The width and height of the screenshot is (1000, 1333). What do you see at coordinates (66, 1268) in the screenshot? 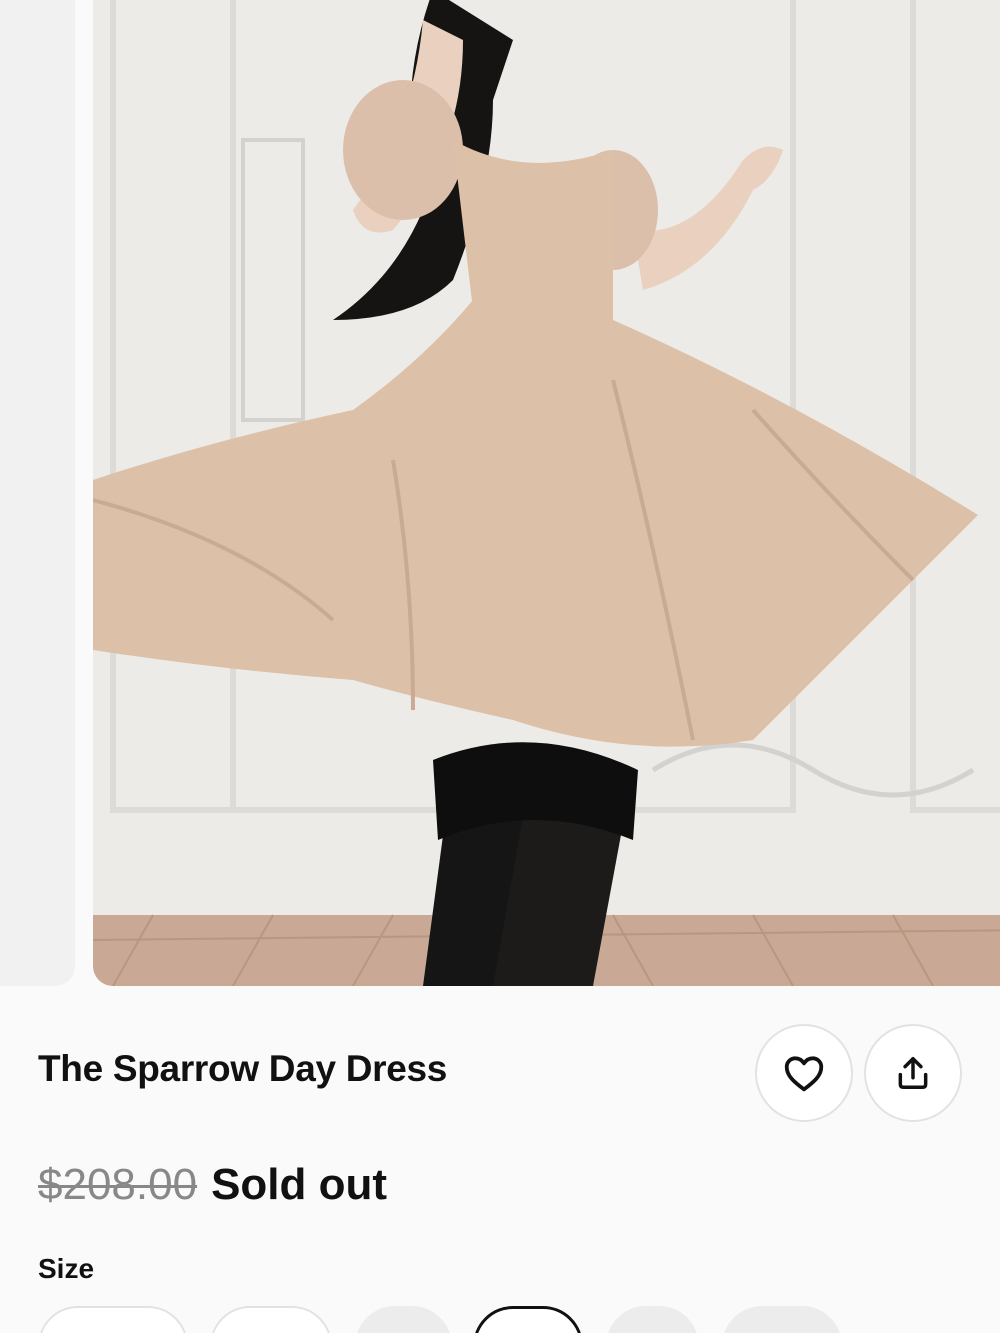
I see `size-label: Size` at bounding box center [66, 1268].